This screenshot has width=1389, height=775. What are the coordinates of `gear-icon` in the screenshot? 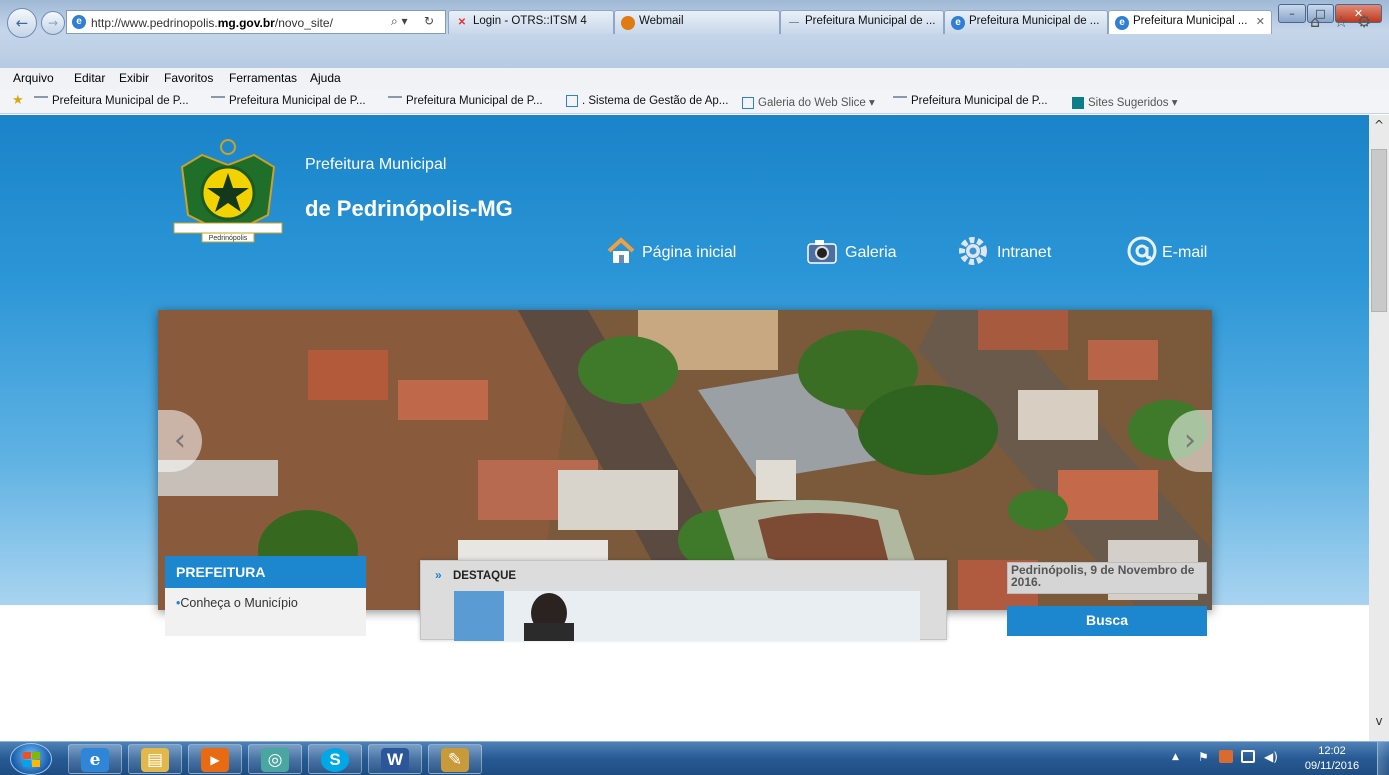 It's located at (973, 251).